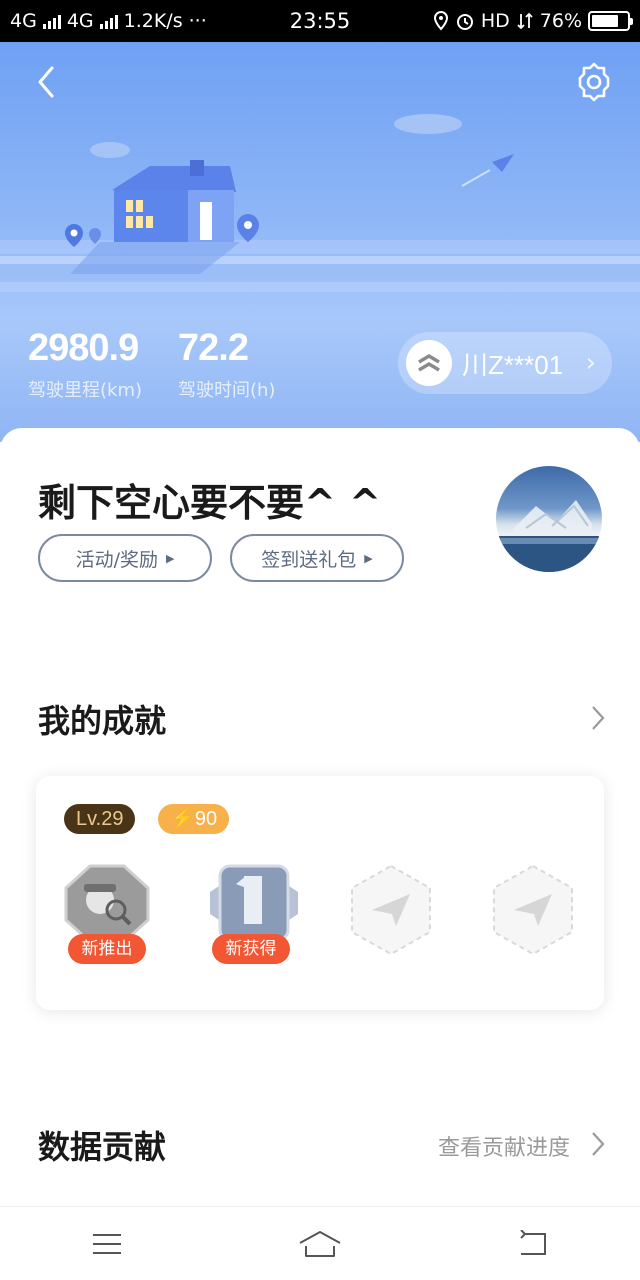 This screenshot has width=640, height=1280. What do you see at coordinates (206, 819) in the screenshot?
I see `points-value: 90` at bounding box center [206, 819].